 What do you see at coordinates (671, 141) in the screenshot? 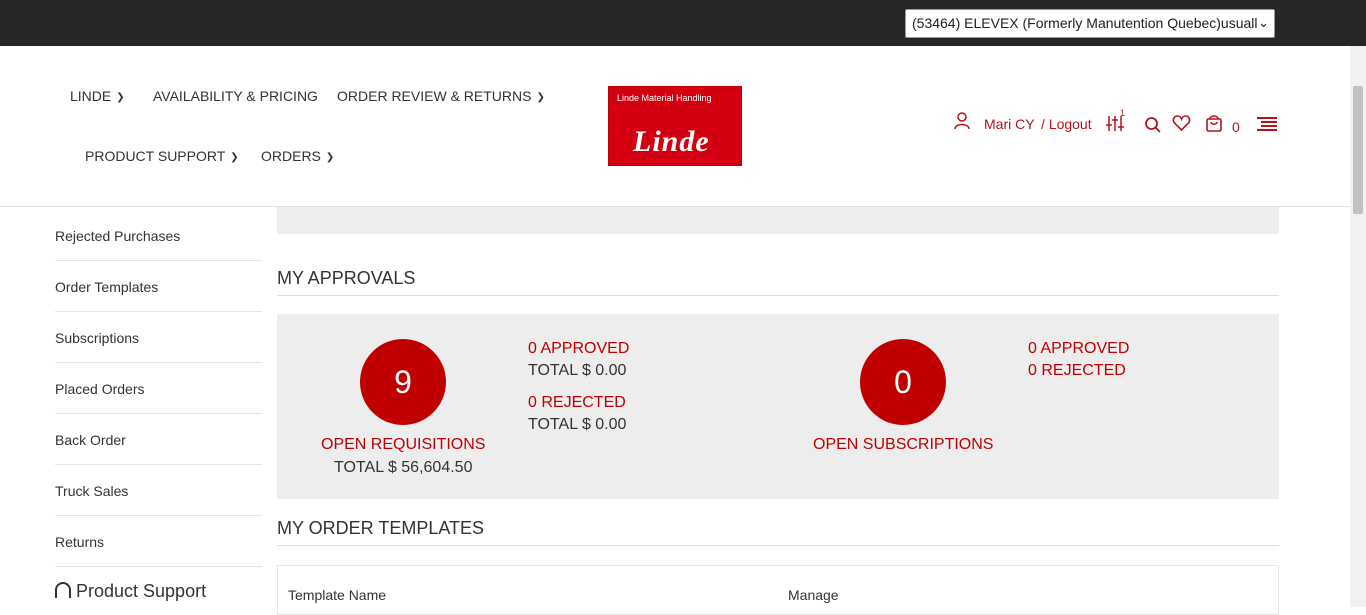
I see `logo-wordmark: Linde` at bounding box center [671, 141].